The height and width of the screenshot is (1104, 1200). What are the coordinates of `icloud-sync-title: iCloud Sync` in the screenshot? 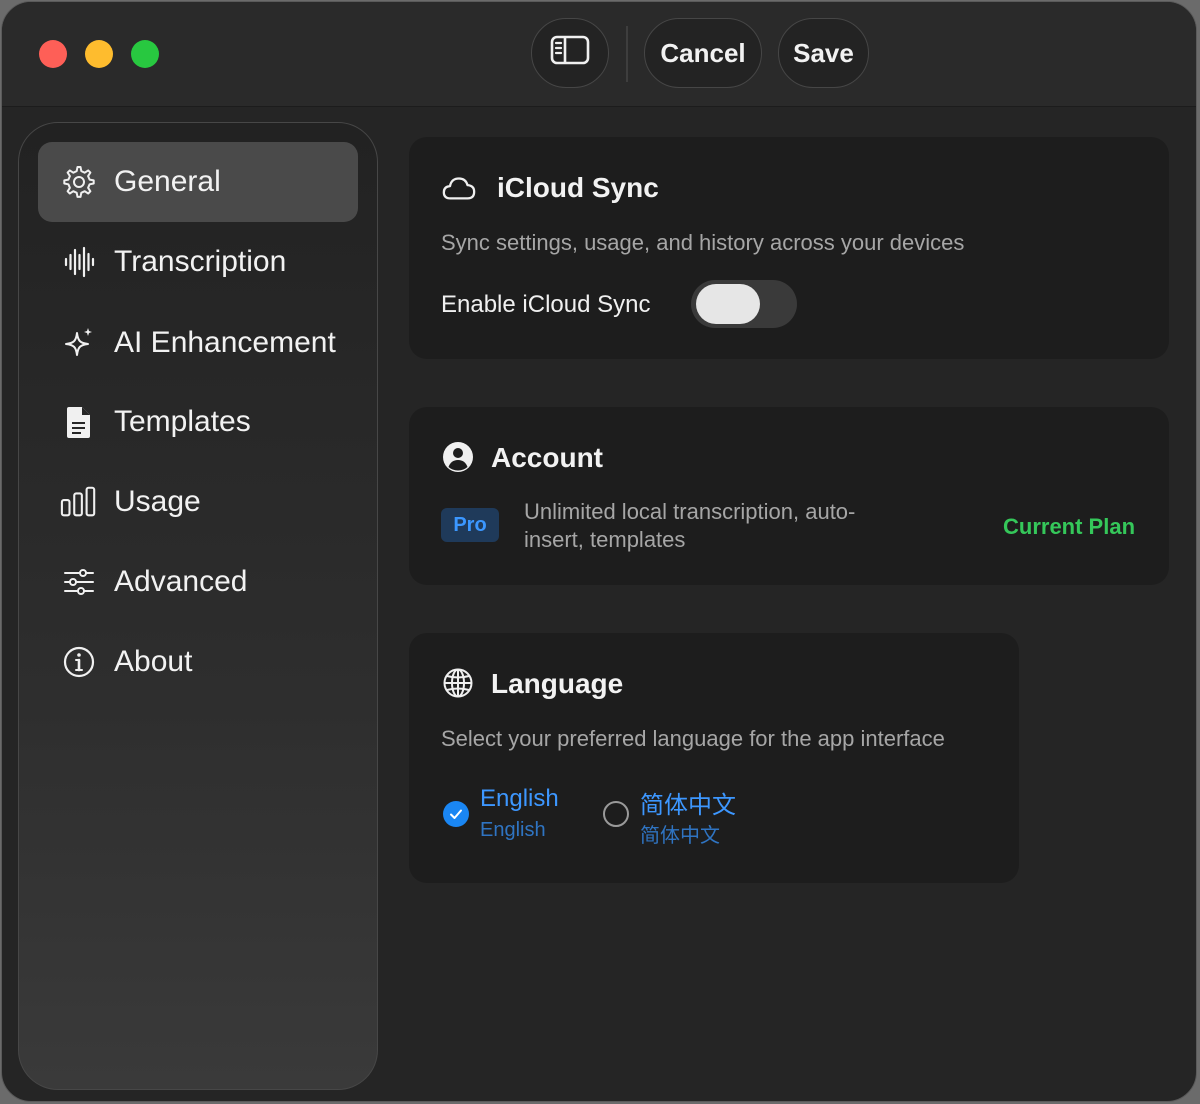 It's located at (578, 187).